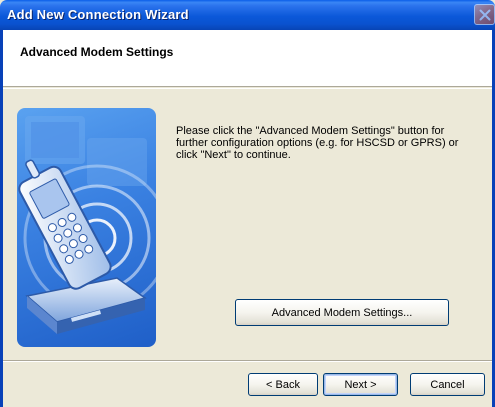  I want to click on close-button, so click(484, 14).